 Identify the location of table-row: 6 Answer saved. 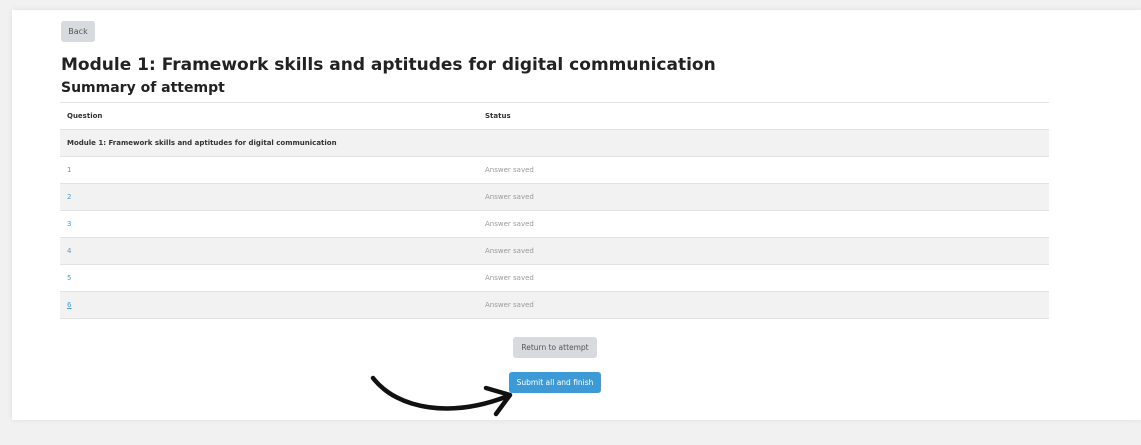
(554, 305).